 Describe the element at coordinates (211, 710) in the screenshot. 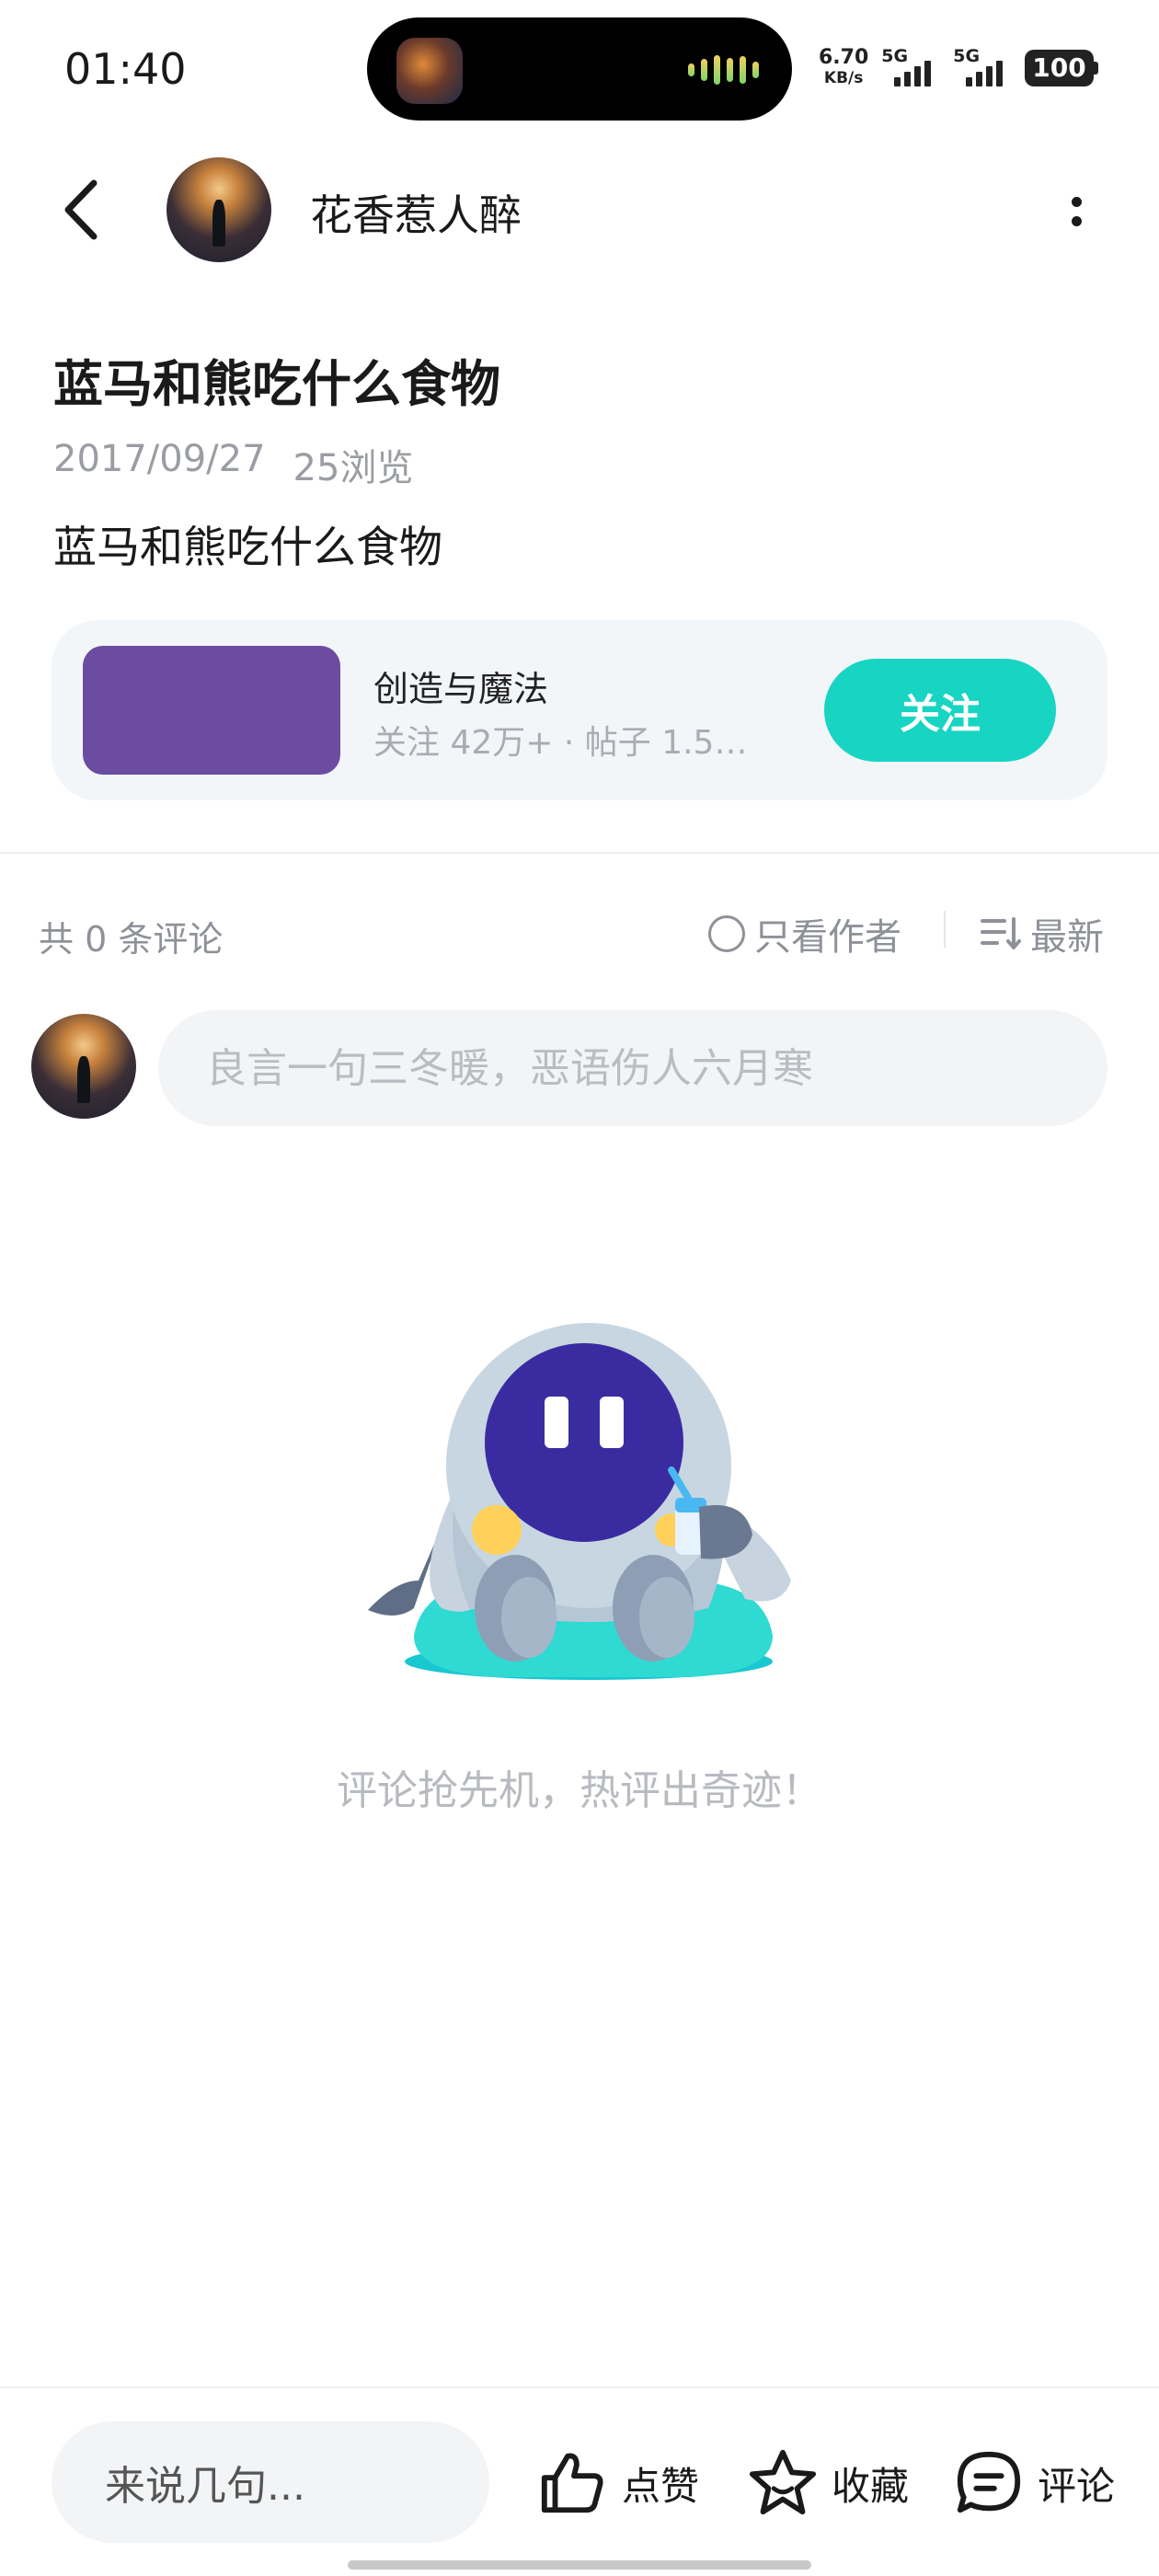

I see `forum-thumbnail` at that location.